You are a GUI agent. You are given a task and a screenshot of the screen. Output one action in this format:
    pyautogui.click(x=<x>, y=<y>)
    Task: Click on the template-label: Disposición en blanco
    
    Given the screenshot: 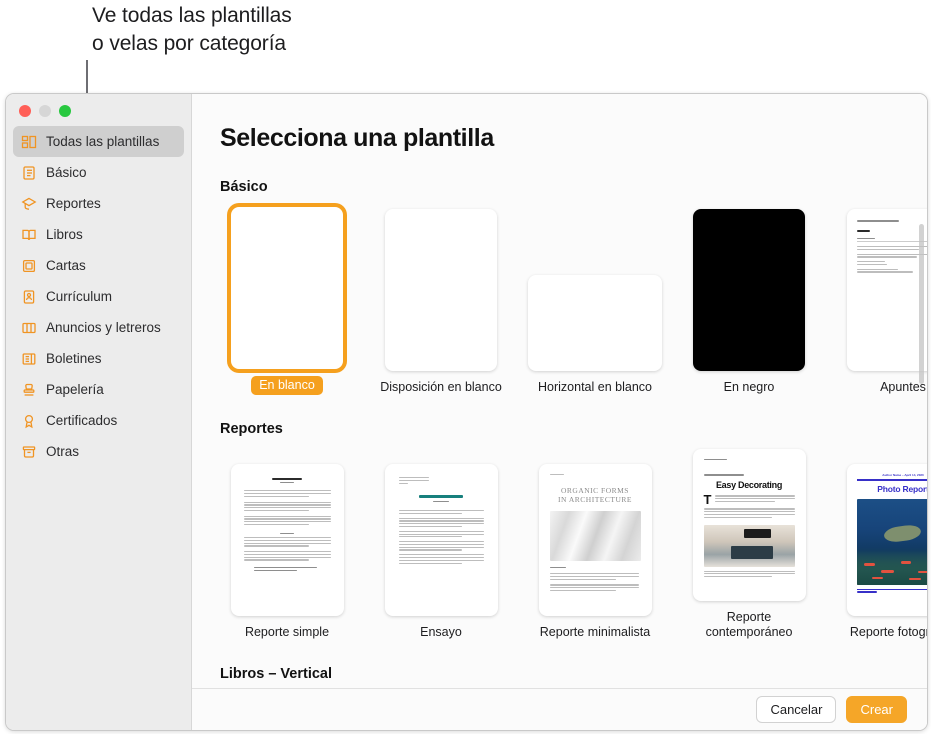 What is the action you would take?
    pyautogui.click(x=441, y=387)
    